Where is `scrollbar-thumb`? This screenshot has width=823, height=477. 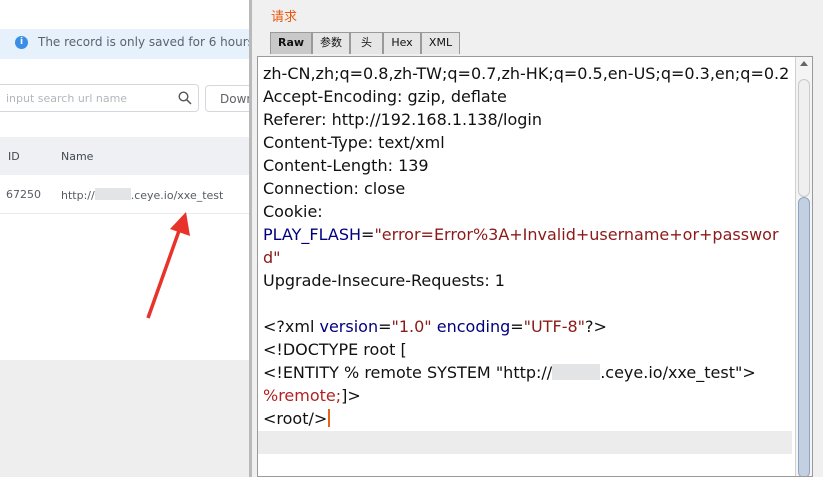 scrollbar-thumb is located at coordinates (804, 336).